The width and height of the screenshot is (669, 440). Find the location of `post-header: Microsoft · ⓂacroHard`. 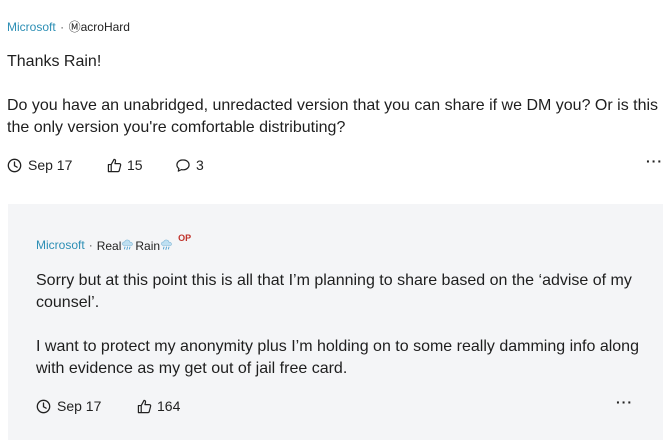

post-header: Microsoft · ⓂacroHard is located at coordinates (68, 27).